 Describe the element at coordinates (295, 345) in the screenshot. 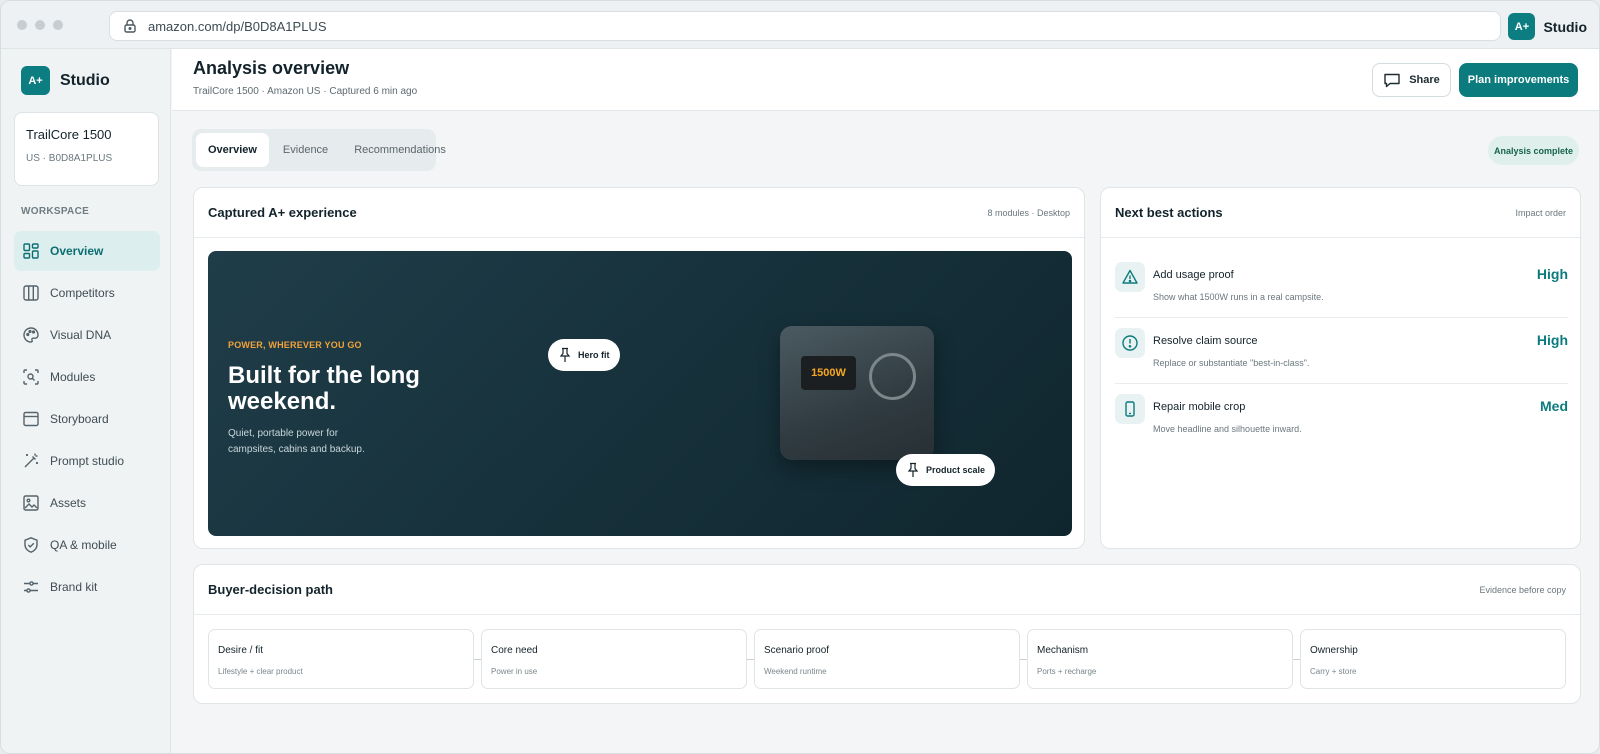

I see `hero-kicker: POWER, WHEREVER YOU GO` at that location.